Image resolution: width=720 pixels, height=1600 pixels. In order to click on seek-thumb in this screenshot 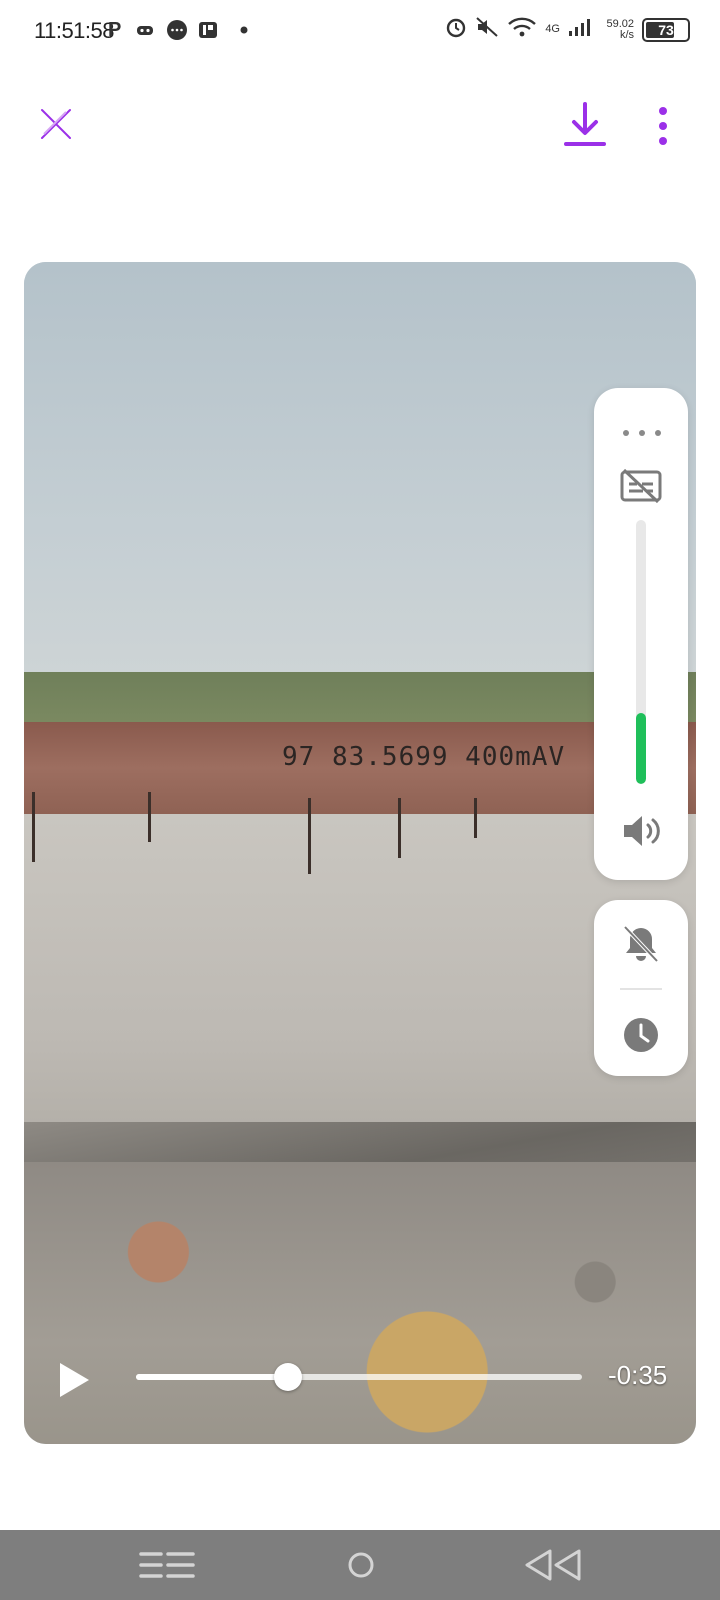, I will do `click(287, 1377)`.